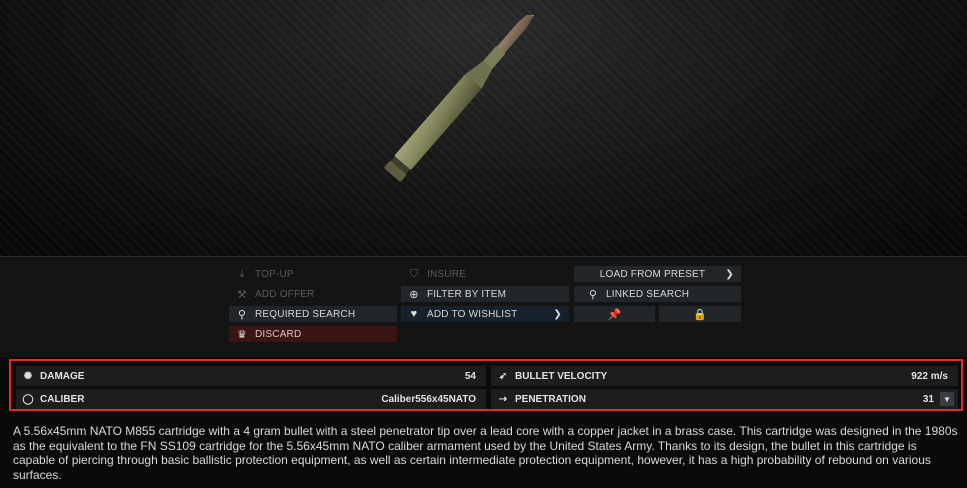 The image size is (967, 488). What do you see at coordinates (462, 98) in the screenshot?
I see `cartridge-image` at bounding box center [462, 98].